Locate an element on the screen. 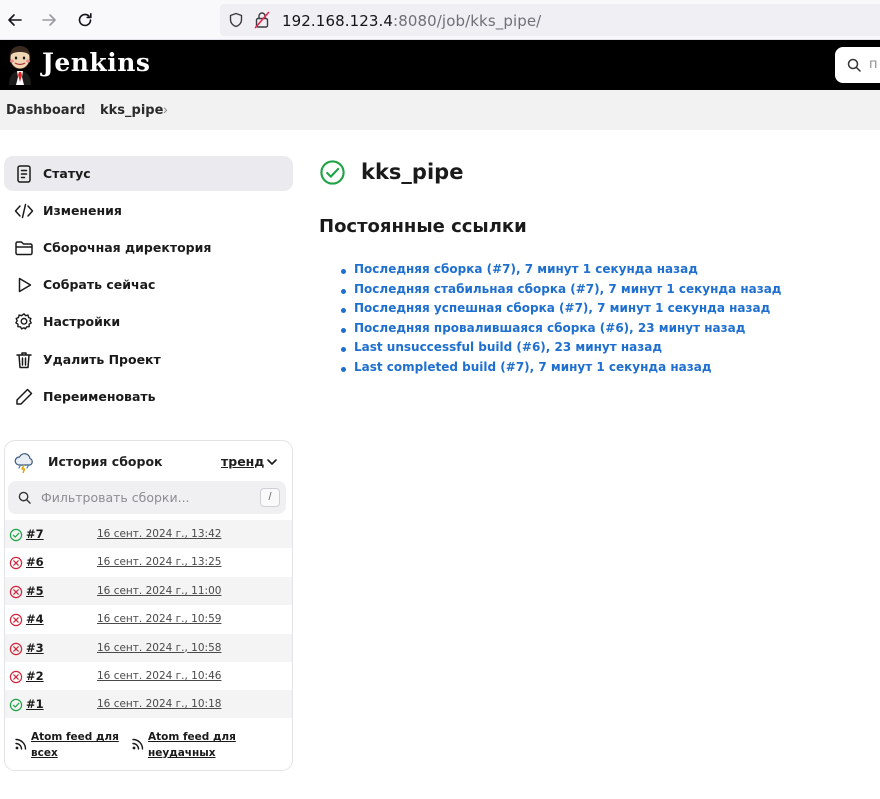 This screenshot has width=880, height=799. browser-toolbar: 192.168.123.4:8080/job/kks_pipe/ is located at coordinates (440, 20).